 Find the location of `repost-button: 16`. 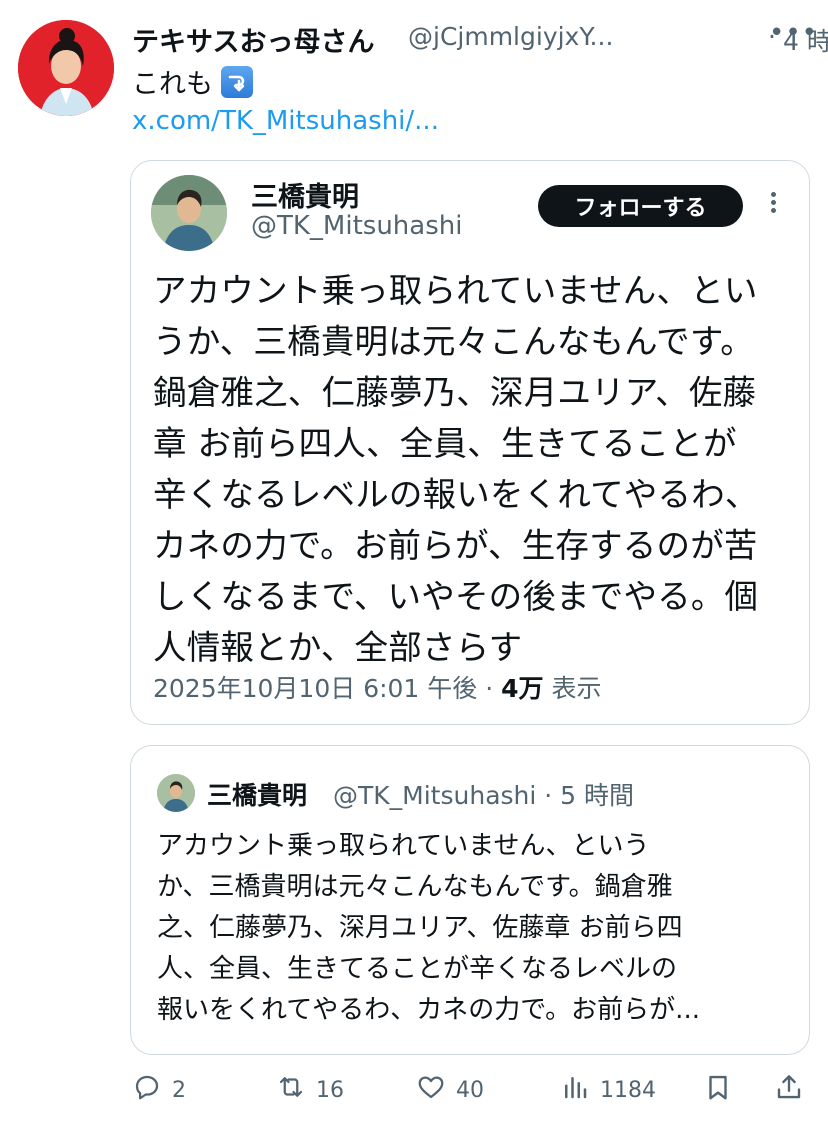

repost-button: 16 is located at coordinates (310, 1090).